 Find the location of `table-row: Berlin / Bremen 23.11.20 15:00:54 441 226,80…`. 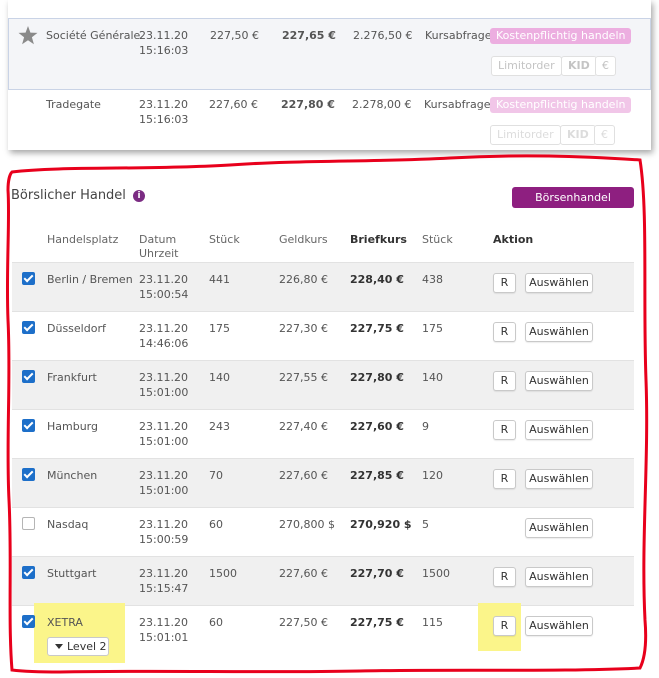

table-row: Berlin / Bremen 23.11.20 15:00:54 441 226,80… is located at coordinates (323, 287).